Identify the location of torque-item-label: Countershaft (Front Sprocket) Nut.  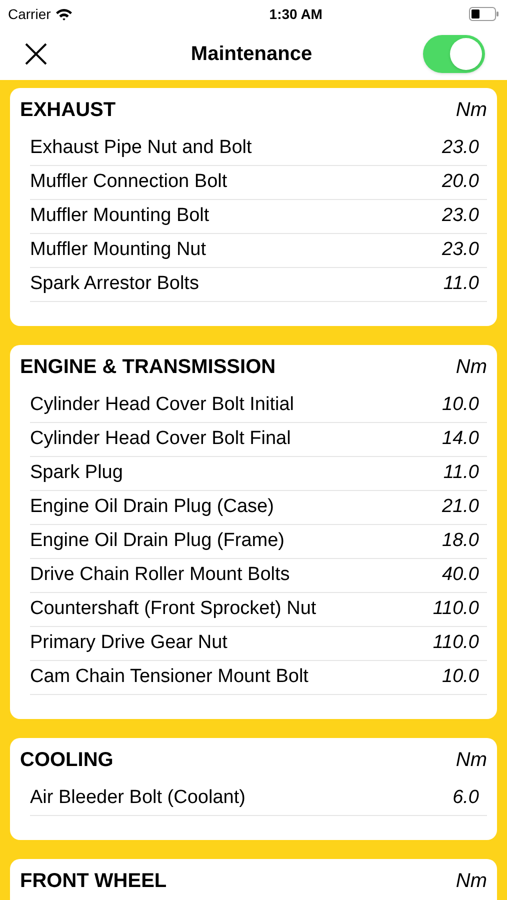
(173, 609).